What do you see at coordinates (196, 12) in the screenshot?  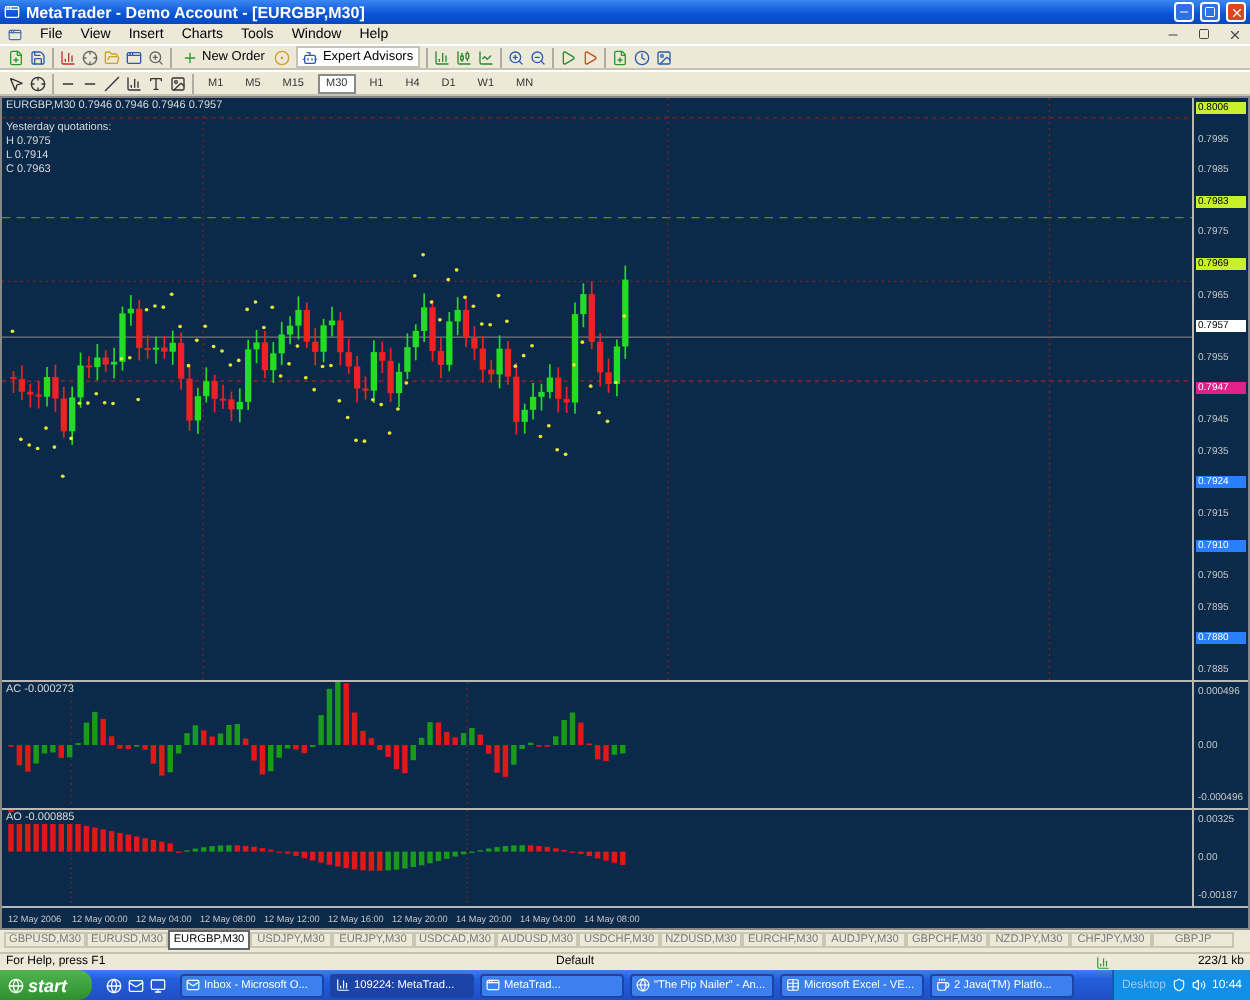 I see `window-title: MetaTrader - Demo Account - [EURGBP,M30]` at bounding box center [196, 12].